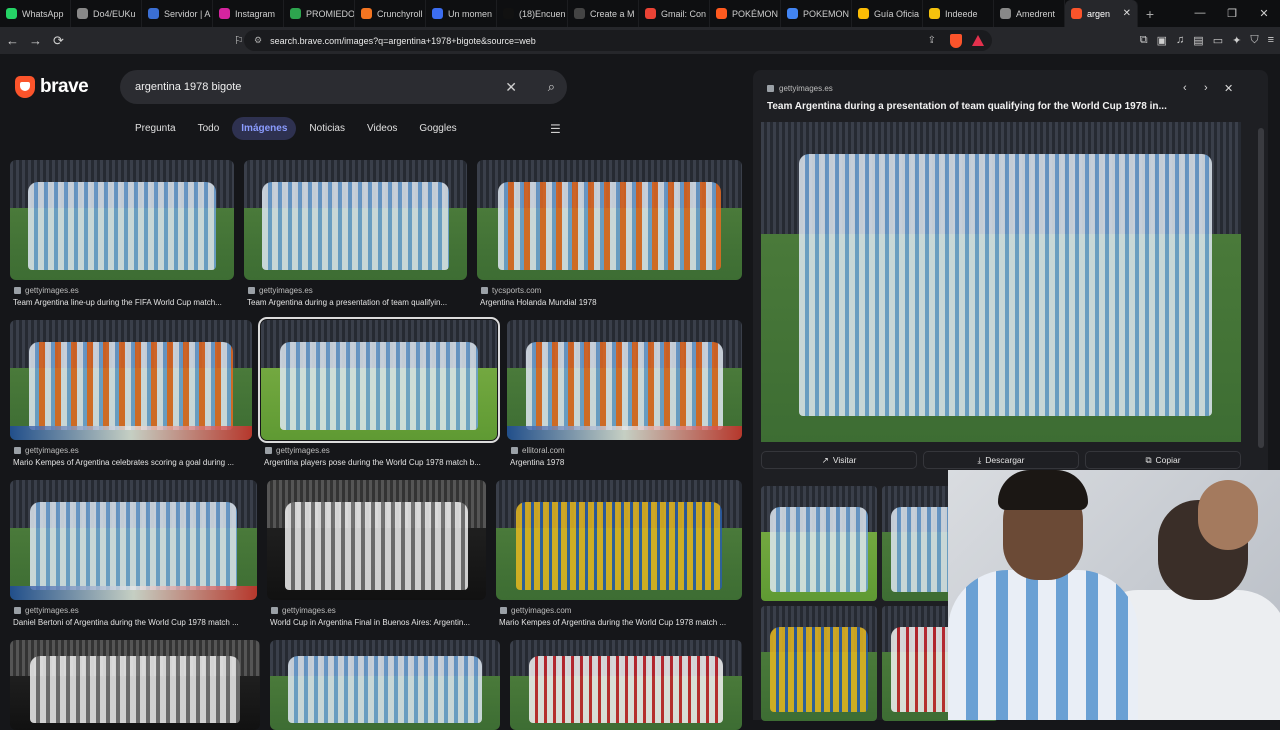 The width and height of the screenshot is (1280, 730). What do you see at coordinates (390, 13) in the screenshot?
I see `browser-tab: Crunchyroll` at bounding box center [390, 13].